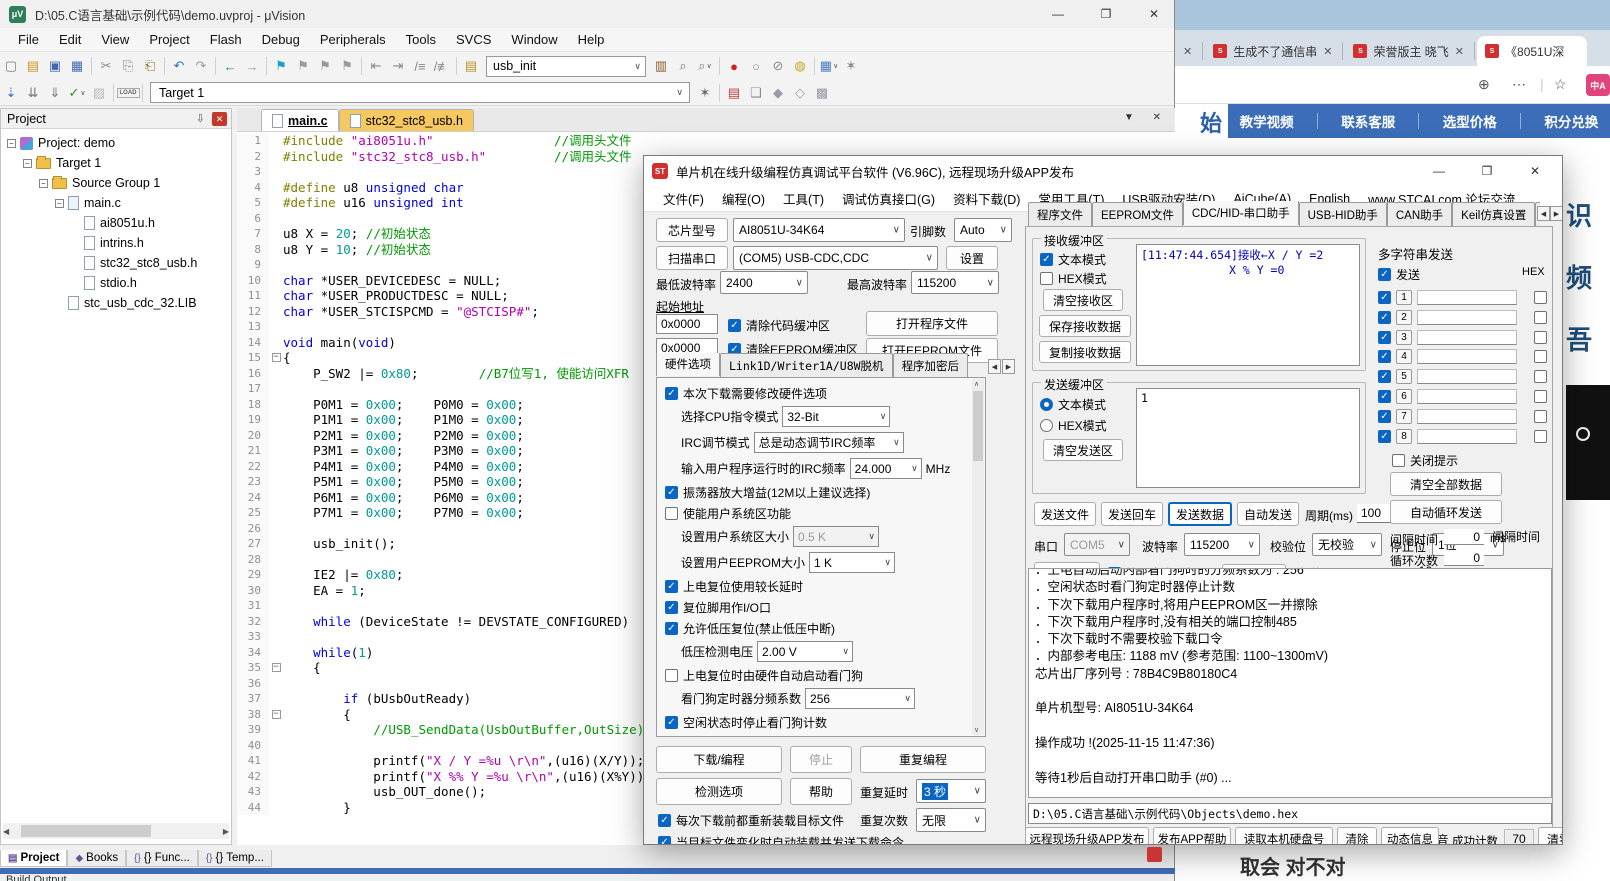 The image size is (1610, 881). I want to click on tree-item-main-c: − main.c, so click(113, 203).